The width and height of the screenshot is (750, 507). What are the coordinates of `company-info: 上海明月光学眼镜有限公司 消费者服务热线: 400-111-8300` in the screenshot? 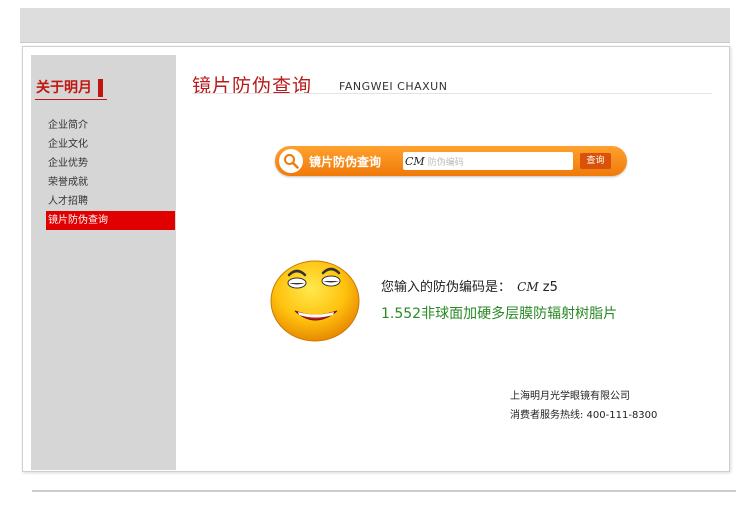 It's located at (583, 406).